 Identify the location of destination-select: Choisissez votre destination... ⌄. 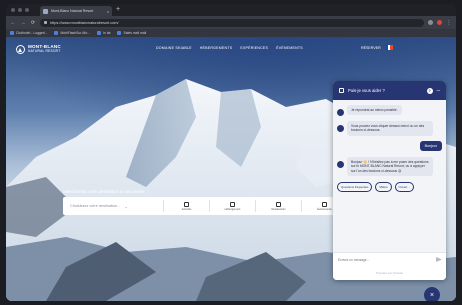
(113, 206).